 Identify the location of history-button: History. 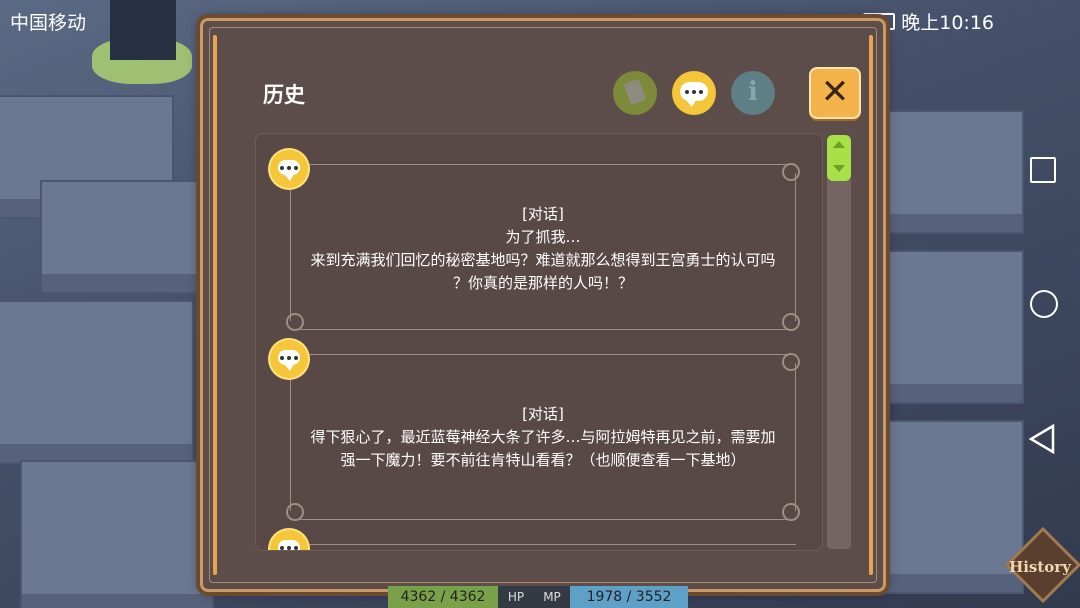
(1042, 565).